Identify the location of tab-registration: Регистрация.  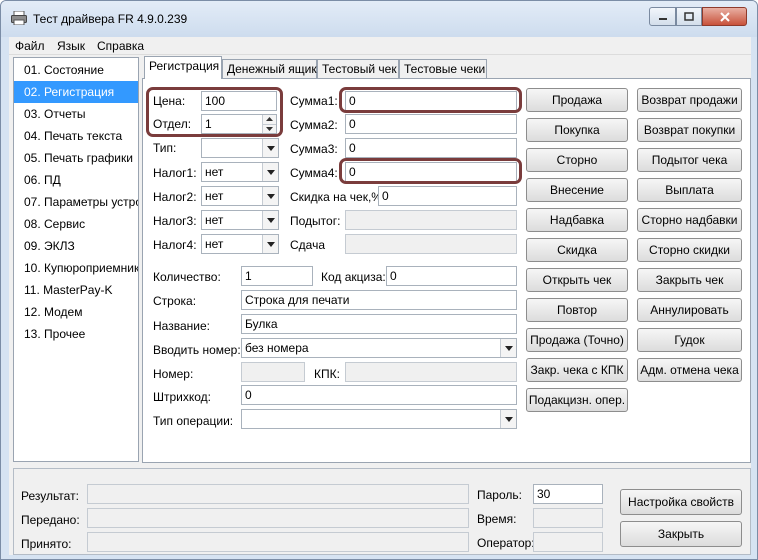
(183, 67).